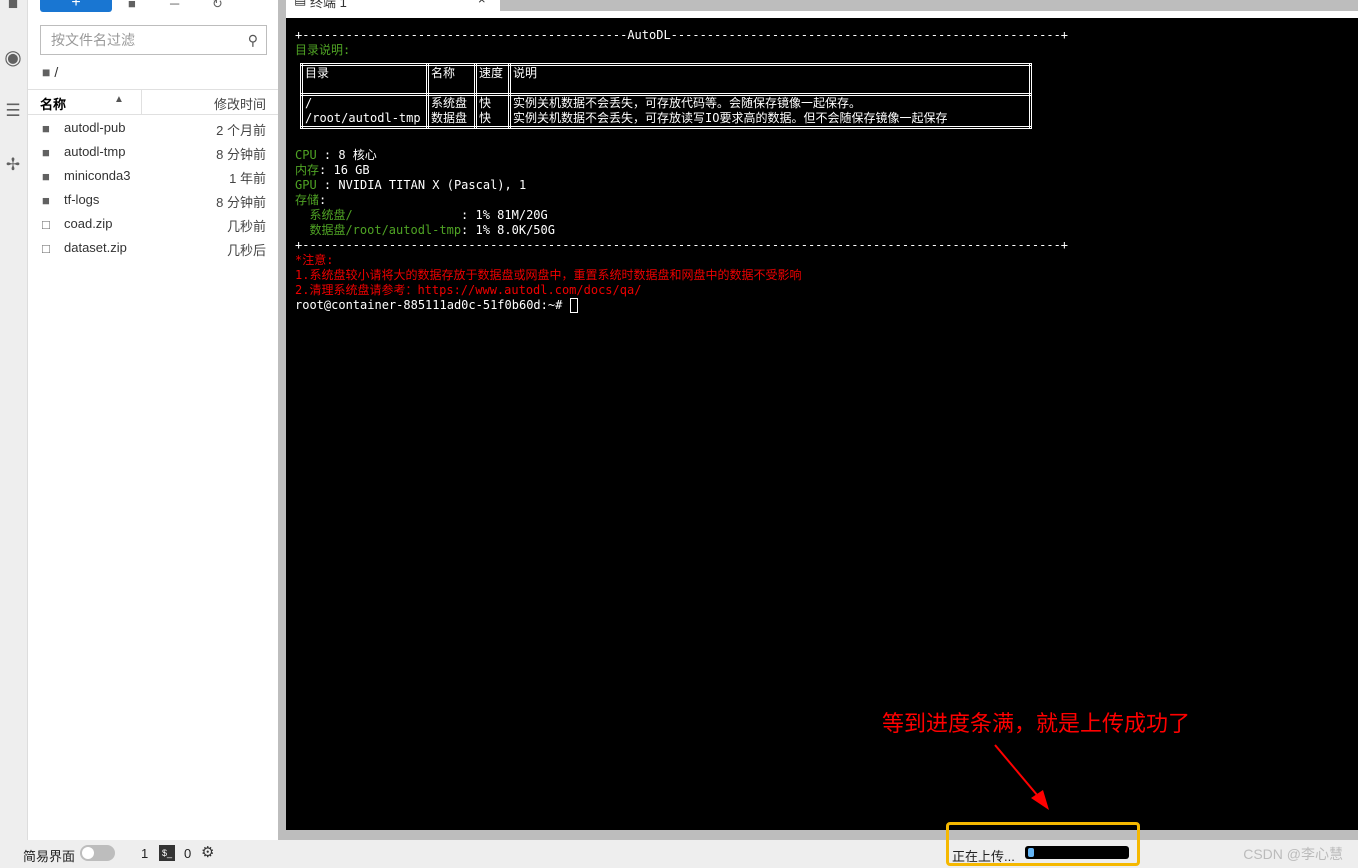 This screenshot has height=868, width=1358. What do you see at coordinates (153, 200) in the screenshot?
I see `file-list-item: ■ tf-logs 8 分钟前` at bounding box center [153, 200].